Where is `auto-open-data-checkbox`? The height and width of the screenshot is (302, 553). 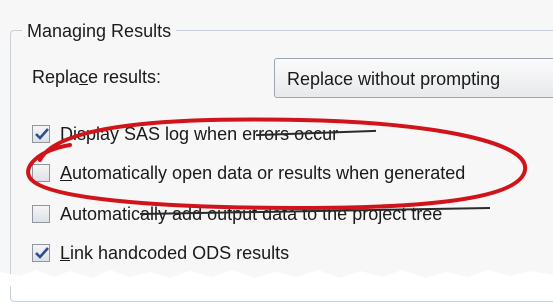 auto-open-data-checkbox is located at coordinates (41, 173).